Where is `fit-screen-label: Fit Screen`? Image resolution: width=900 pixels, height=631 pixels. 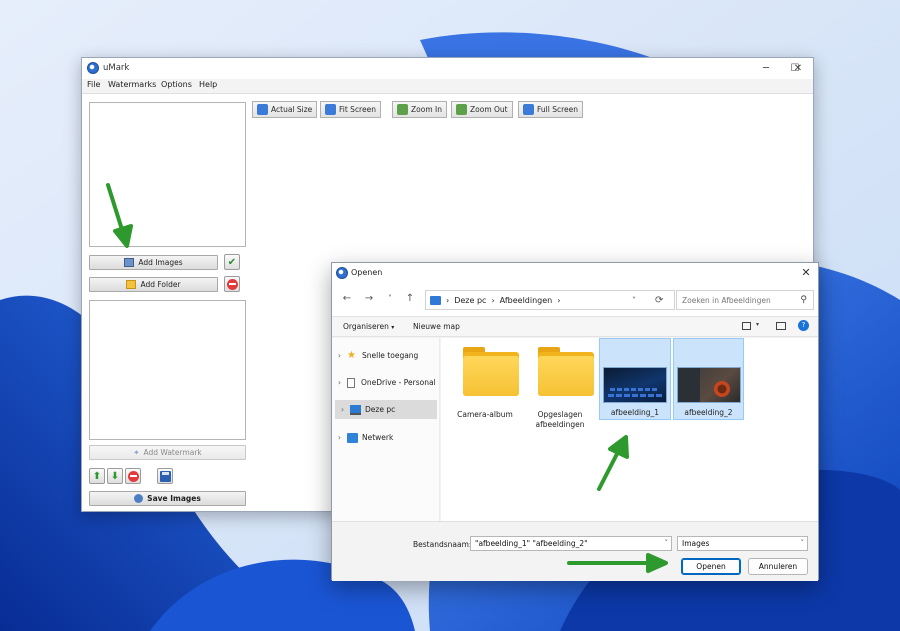 fit-screen-label: Fit Screen is located at coordinates (357, 109).